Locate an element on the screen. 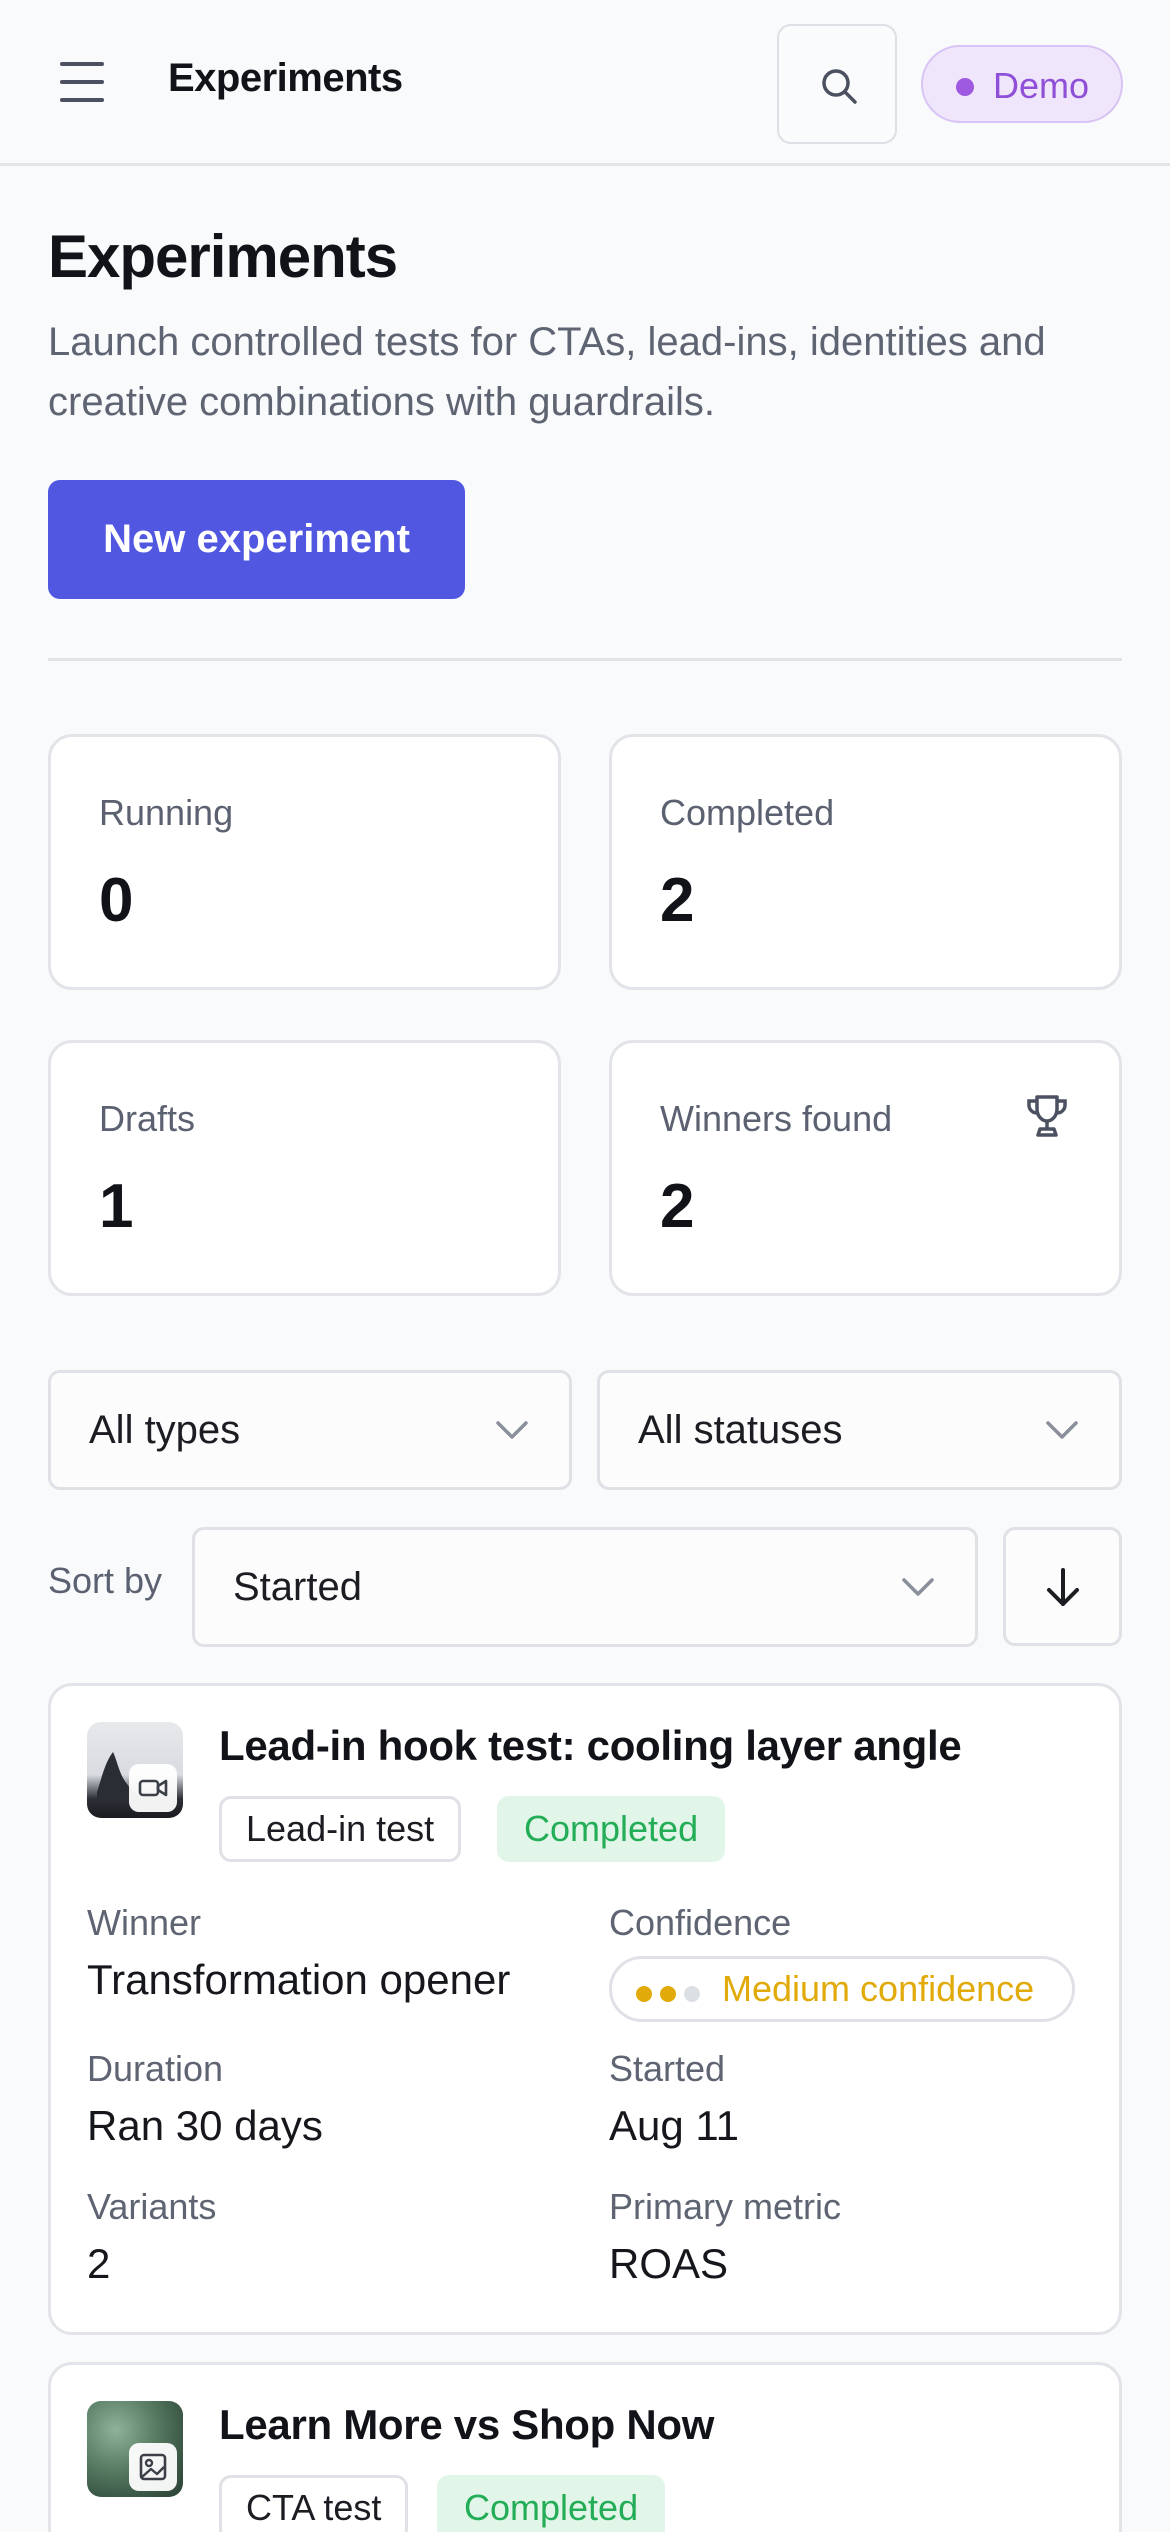 This screenshot has height=2532, width=1170. type-filter-select: All types is located at coordinates (310, 1430).